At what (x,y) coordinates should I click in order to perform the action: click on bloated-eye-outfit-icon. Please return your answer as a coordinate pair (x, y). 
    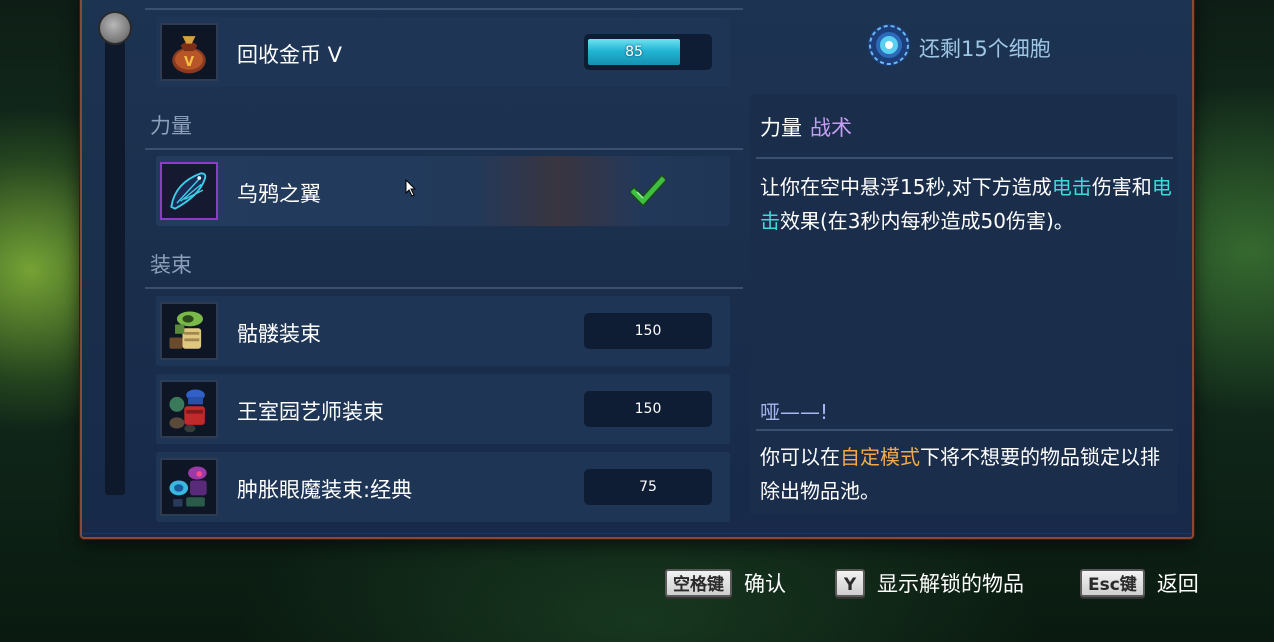
    Looking at the image, I should click on (189, 487).